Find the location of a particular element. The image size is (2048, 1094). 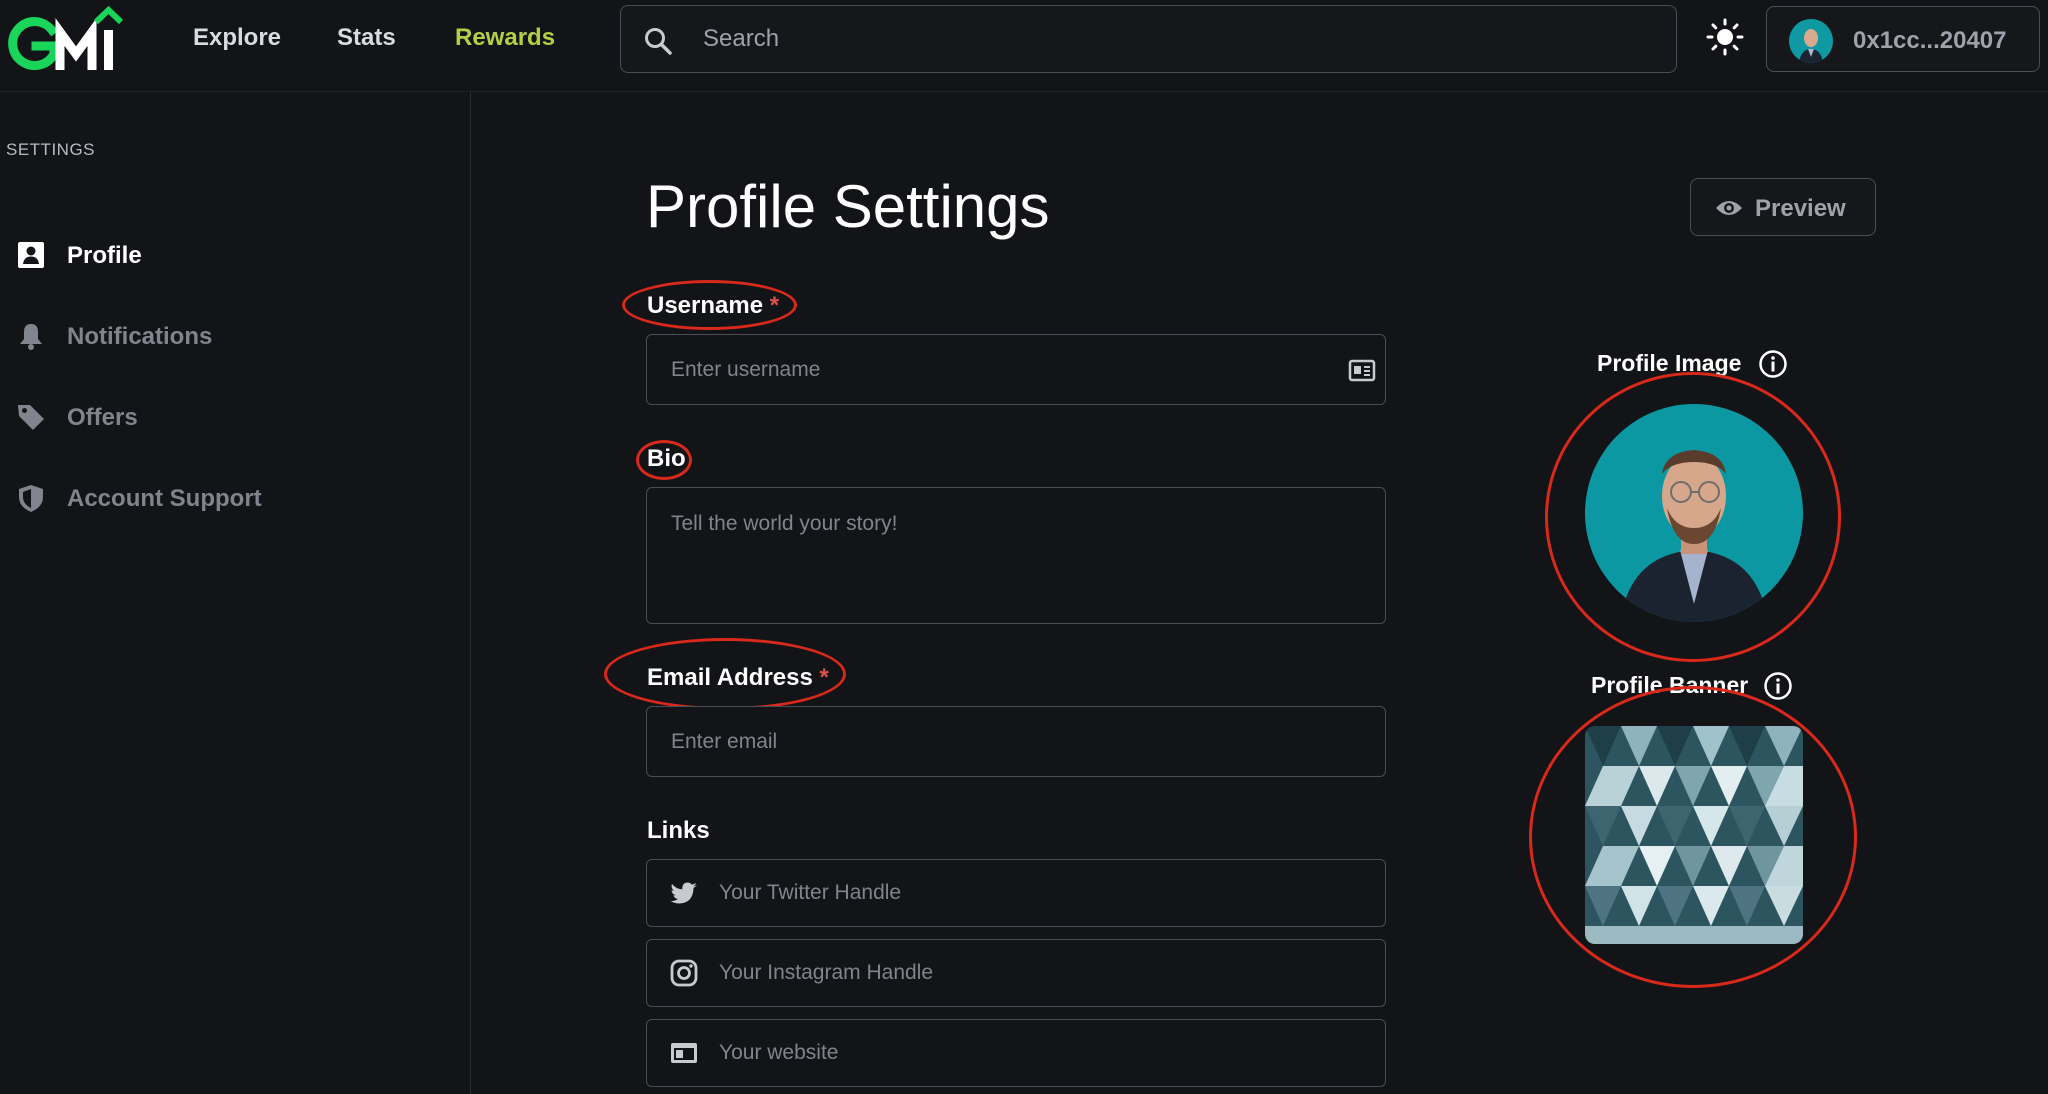

username-input is located at coordinates (991, 369).